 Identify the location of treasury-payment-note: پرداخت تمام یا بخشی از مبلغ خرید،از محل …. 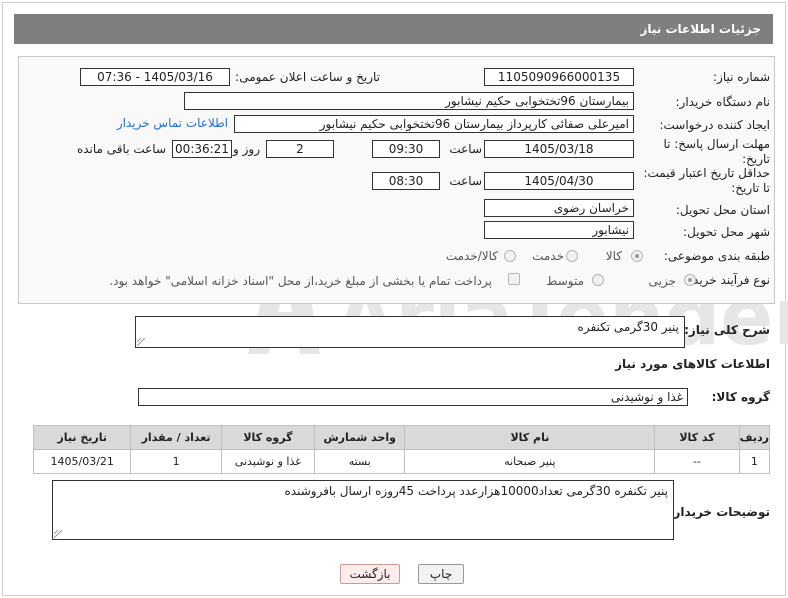
(300, 281).